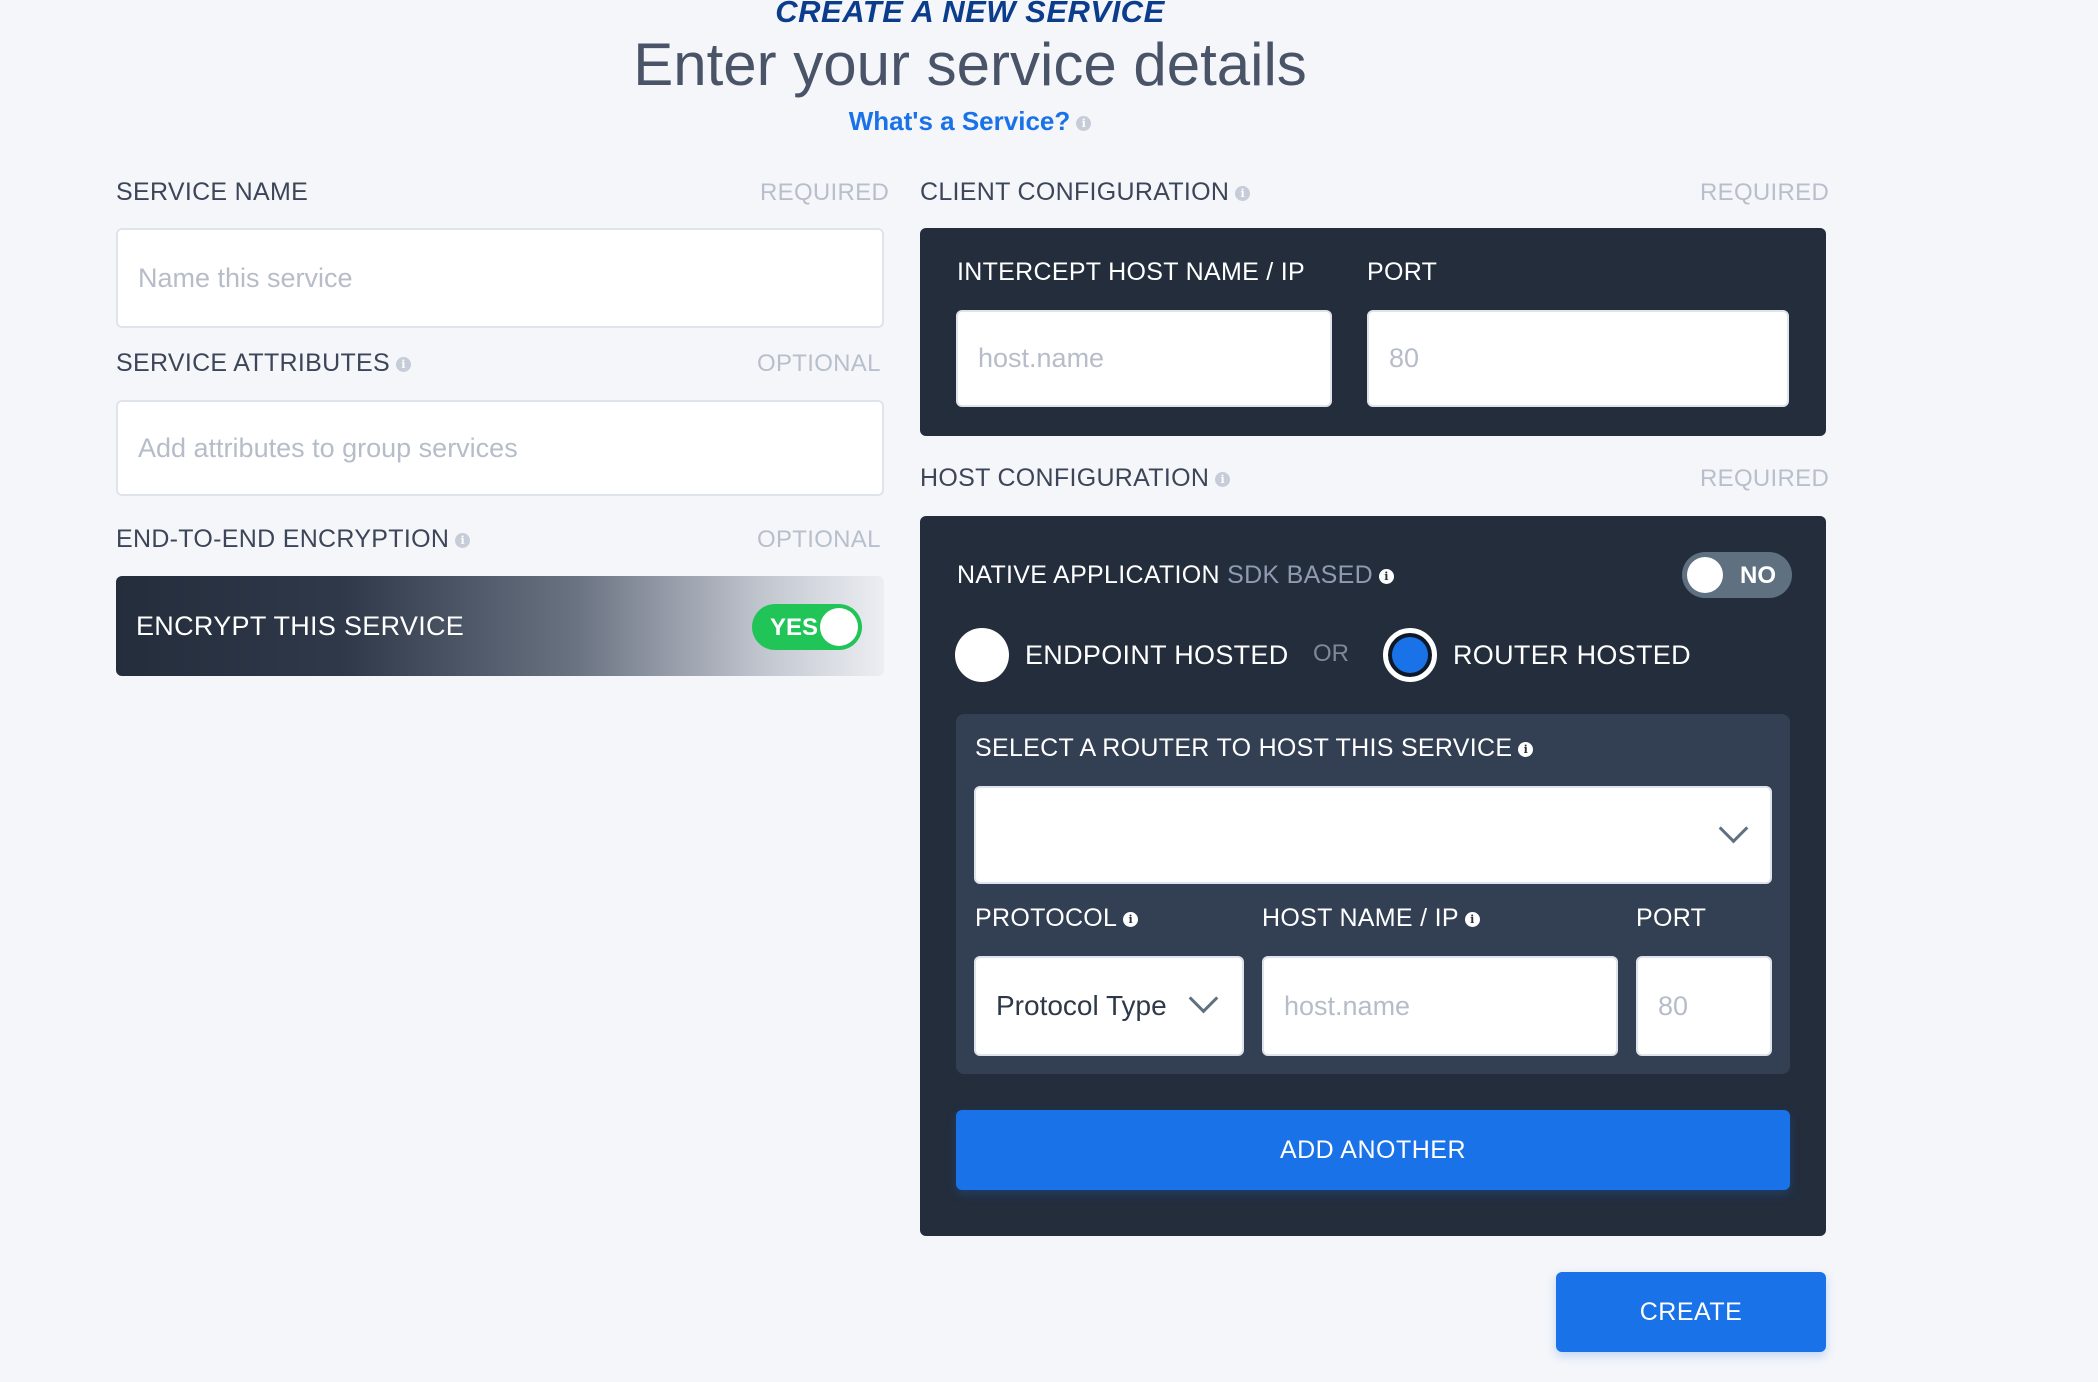  What do you see at coordinates (1410, 655) in the screenshot?
I see `router-hosted-radio` at bounding box center [1410, 655].